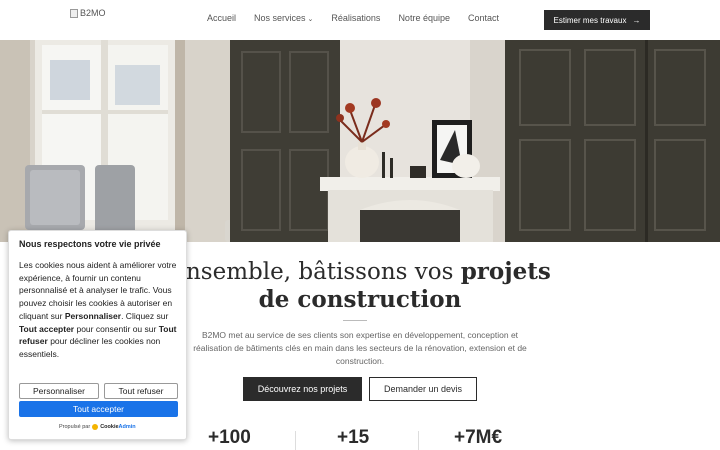  I want to click on stat-value: +7M€, so click(478, 437).